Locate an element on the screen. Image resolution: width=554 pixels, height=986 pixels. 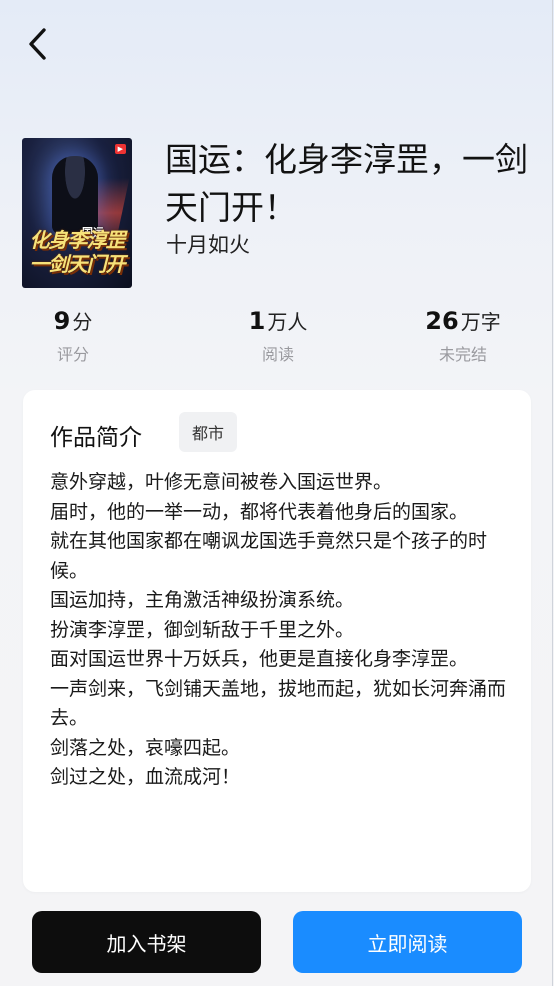
read-now-button: 立即阅读 is located at coordinates (407, 942).